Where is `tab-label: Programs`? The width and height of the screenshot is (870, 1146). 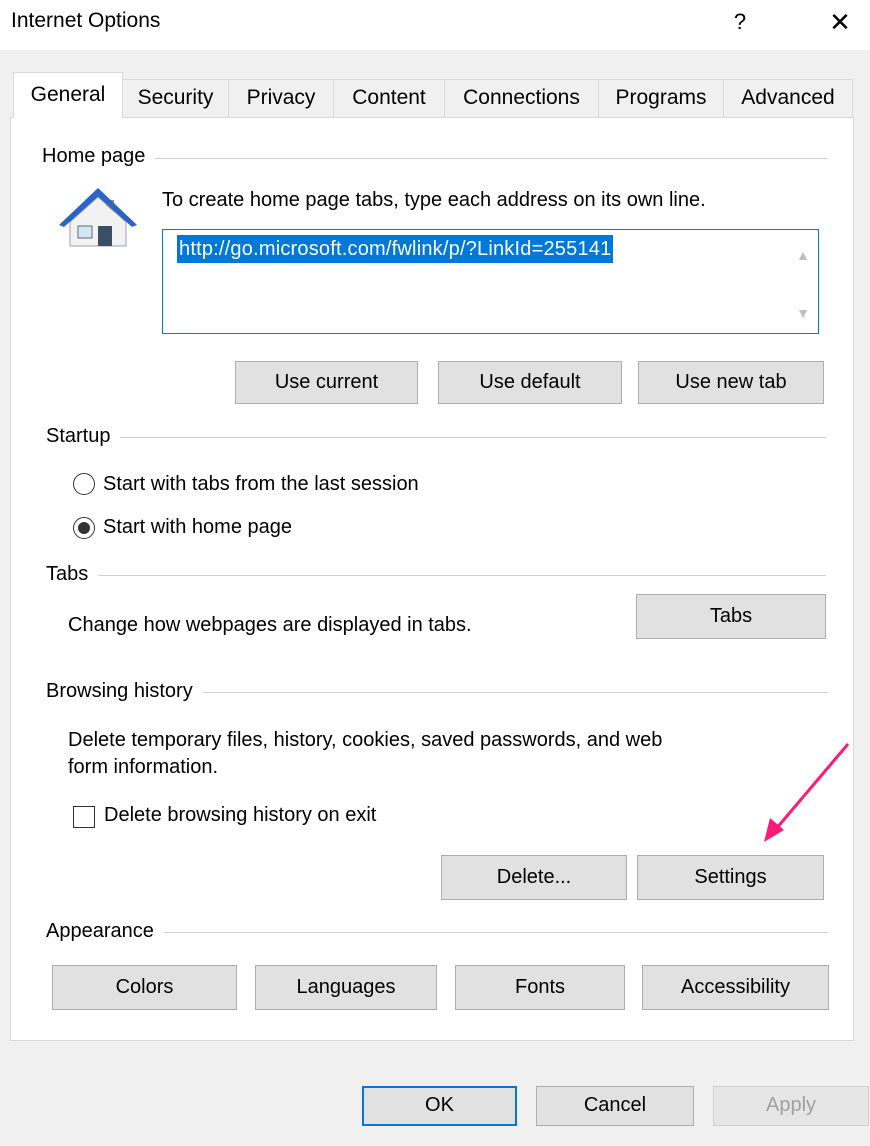
tab-label: Programs is located at coordinates (661, 97).